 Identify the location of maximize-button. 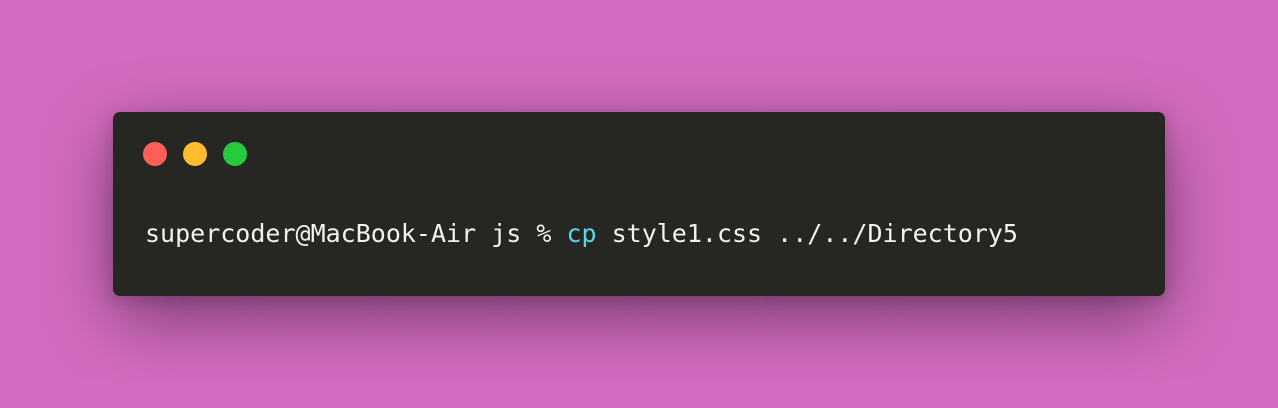
(235, 154).